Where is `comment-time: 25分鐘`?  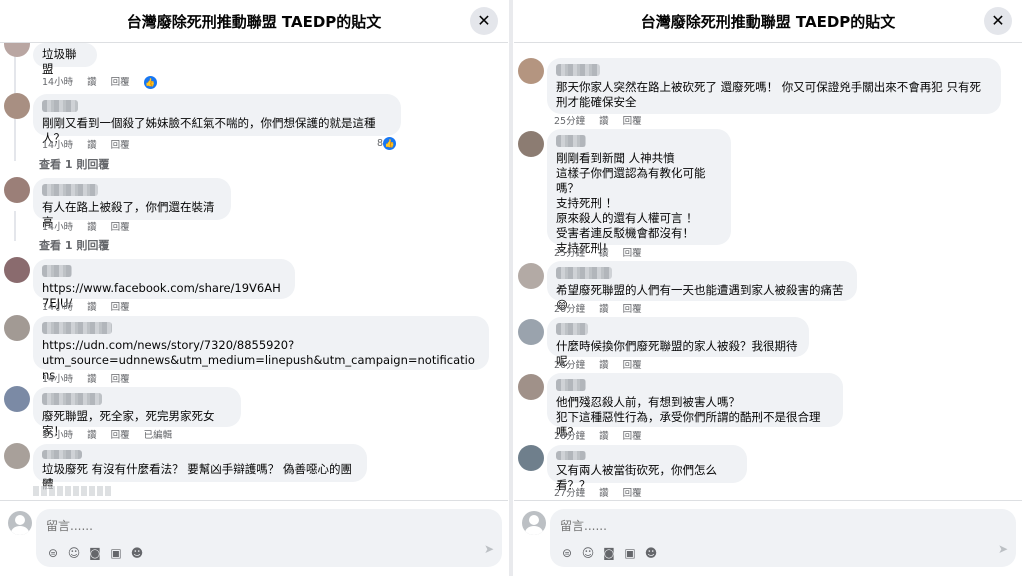
comment-time: 25分鐘 is located at coordinates (570, 121).